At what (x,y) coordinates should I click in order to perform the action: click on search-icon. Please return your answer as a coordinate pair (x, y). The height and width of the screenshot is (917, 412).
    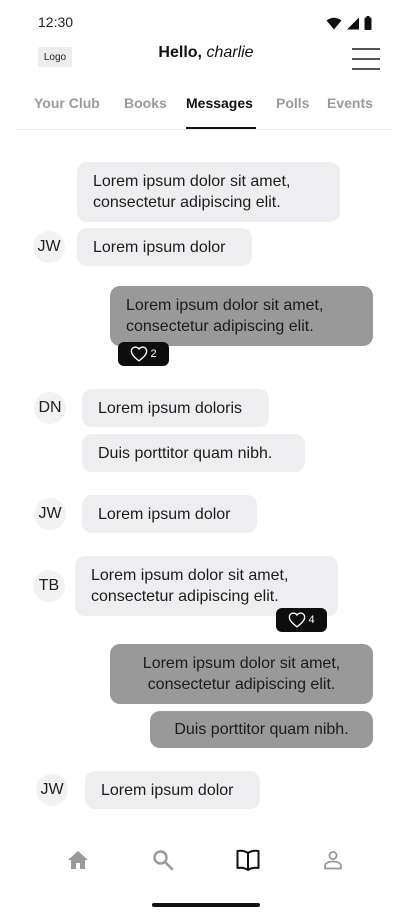
    Looking at the image, I should click on (163, 860).